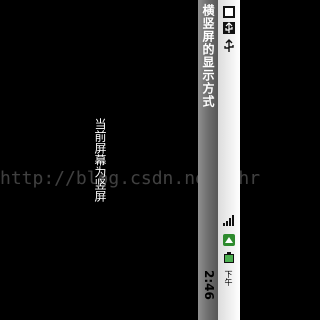 The width and height of the screenshot is (320, 320). Describe the element at coordinates (209, 285) in the screenshot. I see `clock-time: 2:46` at that location.